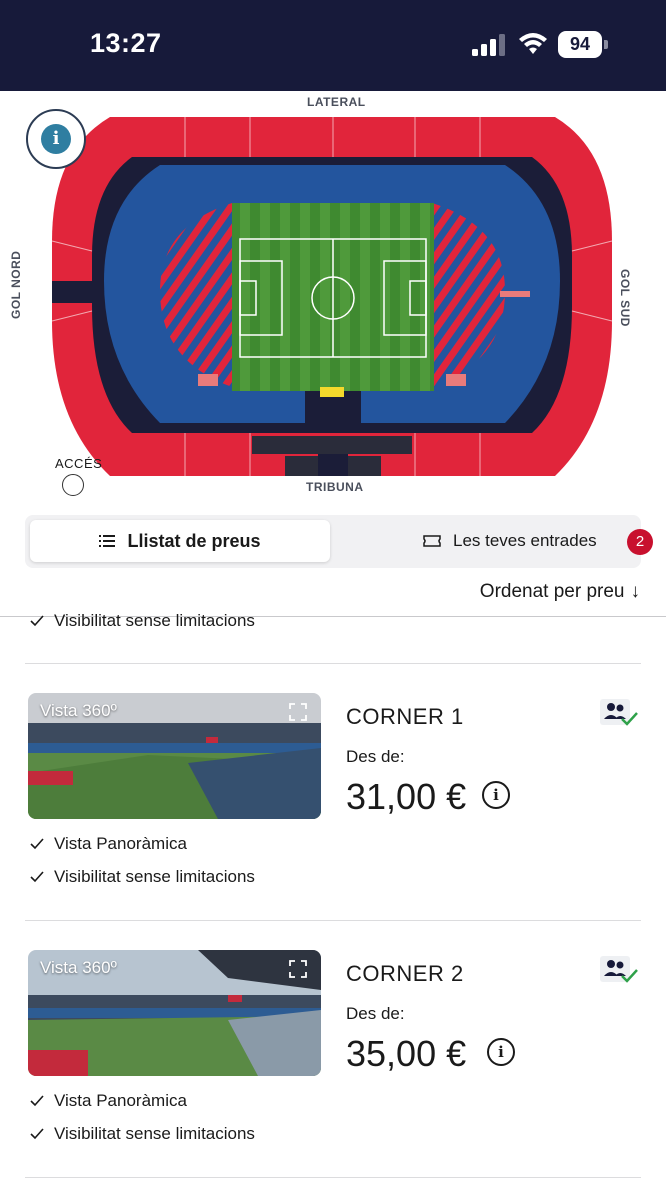  What do you see at coordinates (432, 541) in the screenshot?
I see `ticket-icon` at bounding box center [432, 541].